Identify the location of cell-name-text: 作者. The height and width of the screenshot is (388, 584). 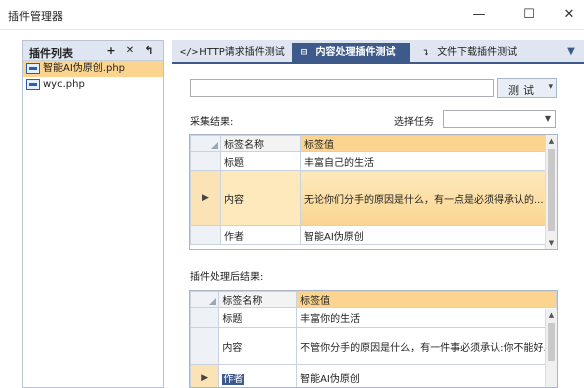
(233, 379).